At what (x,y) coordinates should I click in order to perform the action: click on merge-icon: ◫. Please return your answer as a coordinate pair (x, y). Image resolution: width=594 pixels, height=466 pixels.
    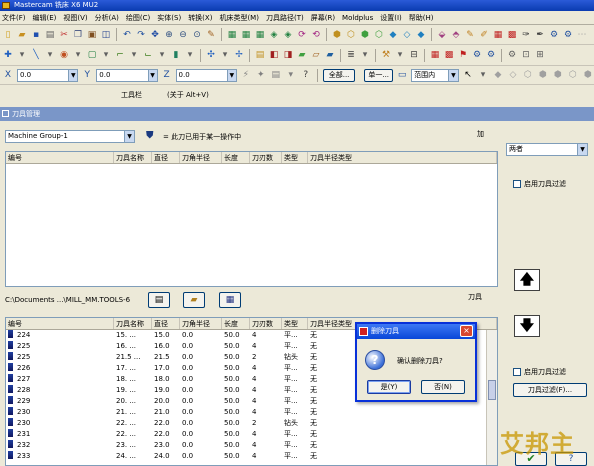
    Looking at the image, I should click on (106, 35).